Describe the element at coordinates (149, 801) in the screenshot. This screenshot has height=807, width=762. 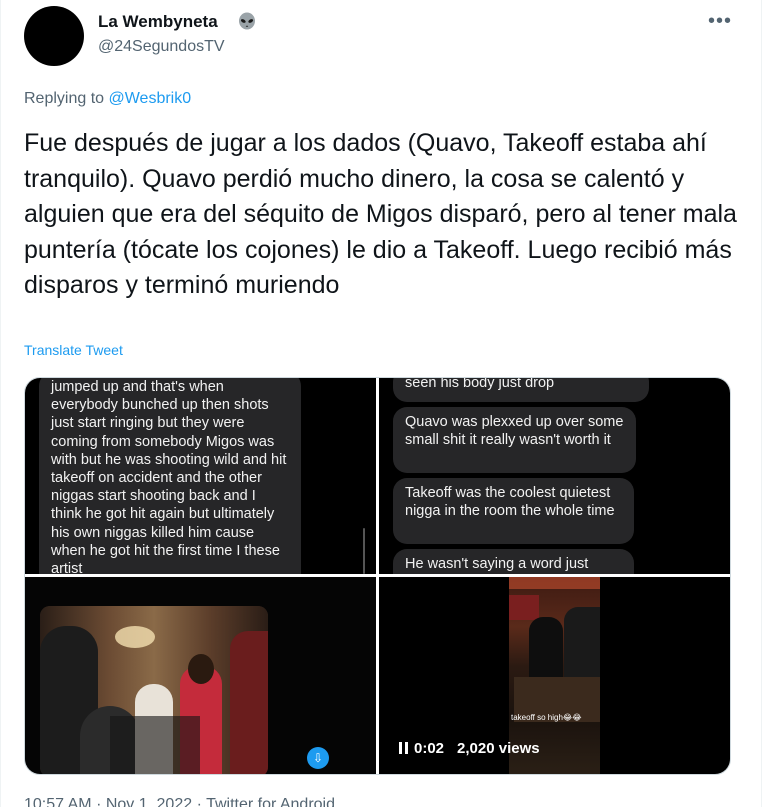
I see `tweet-date: Nov 1, 2022` at that location.